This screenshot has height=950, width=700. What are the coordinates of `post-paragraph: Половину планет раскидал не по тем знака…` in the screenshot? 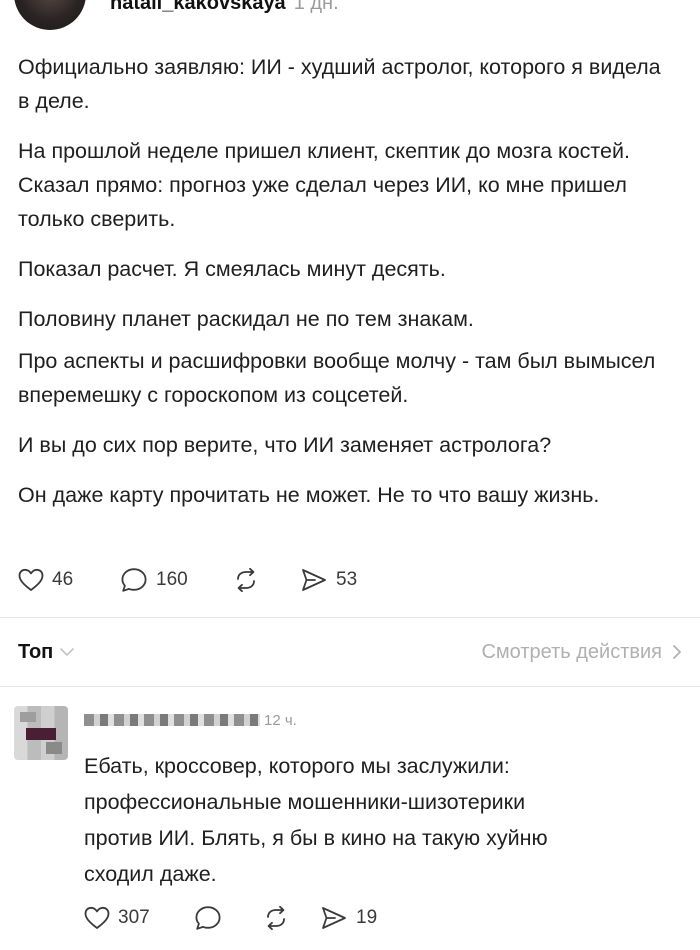 It's located at (246, 319).